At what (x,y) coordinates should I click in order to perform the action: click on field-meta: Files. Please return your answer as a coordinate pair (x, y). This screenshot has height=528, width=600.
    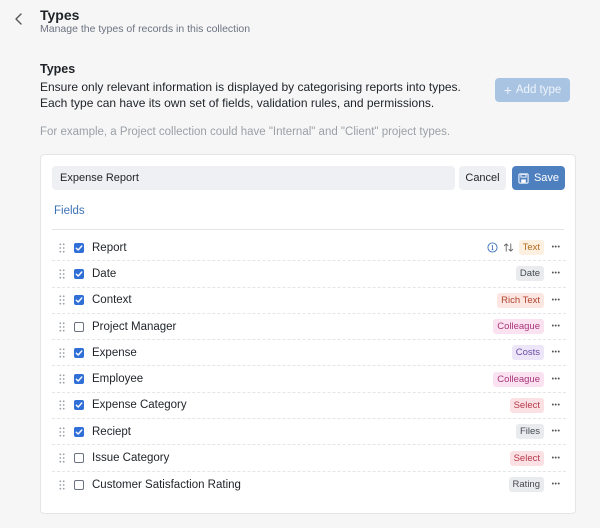
    Looking at the image, I should click on (529, 432).